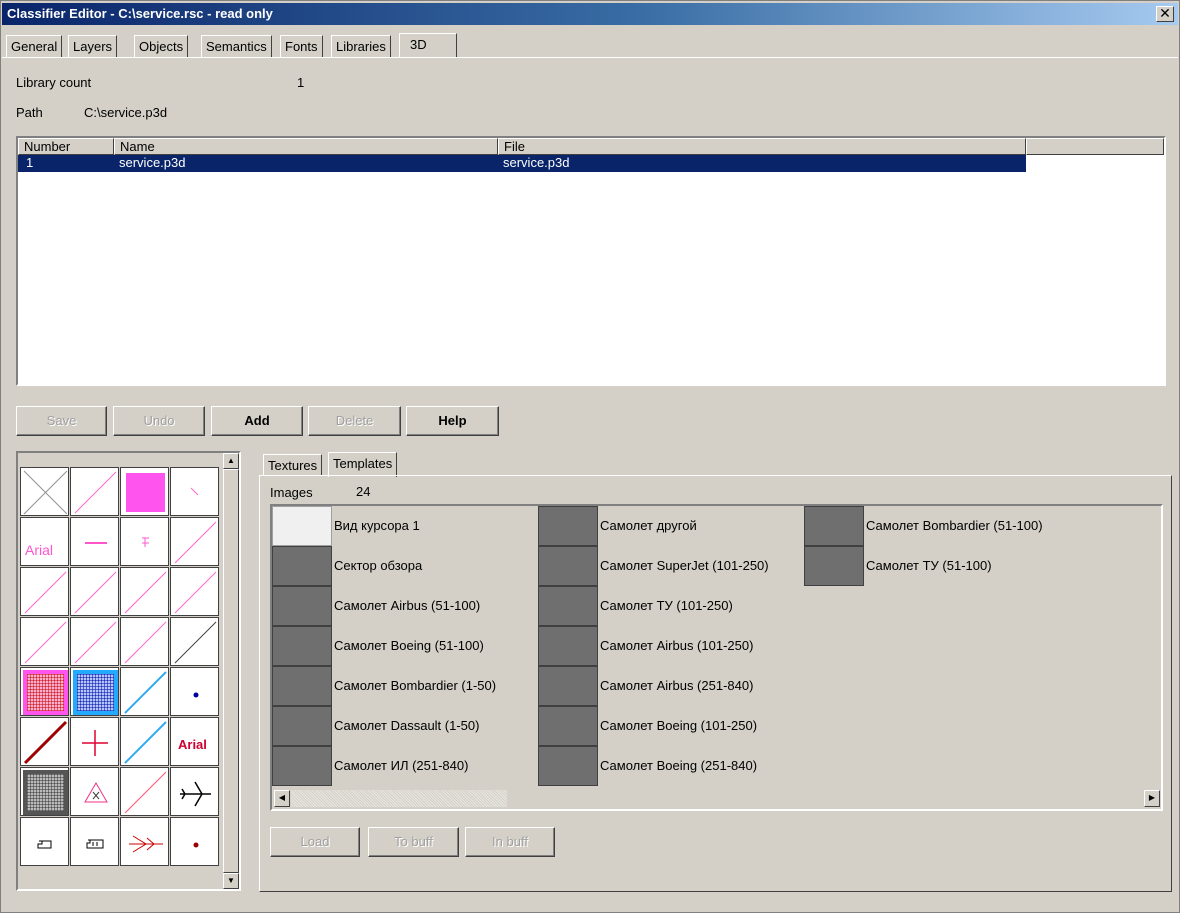 This screenshot has height=913, width=1180. I want to click on palette-cell-blue-hatch, so click(94, 691).